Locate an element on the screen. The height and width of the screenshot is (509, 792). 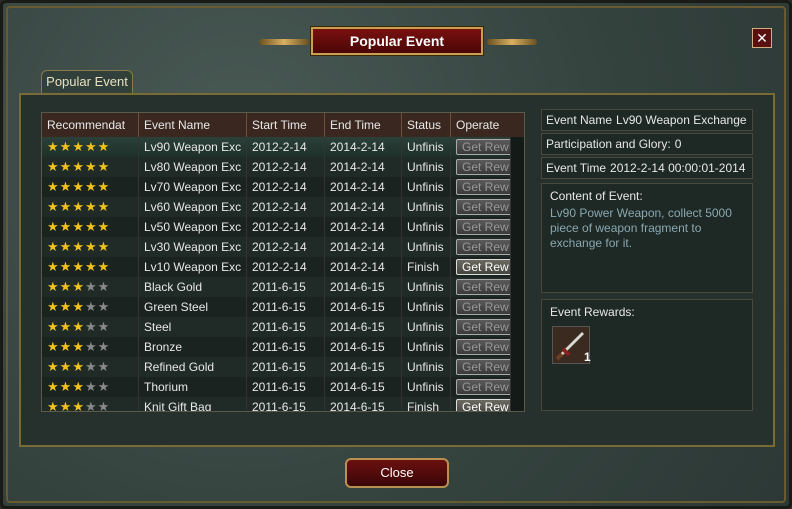
event-name-cell: Lv80 Weapon Exc is located at coordinates (193, 167).